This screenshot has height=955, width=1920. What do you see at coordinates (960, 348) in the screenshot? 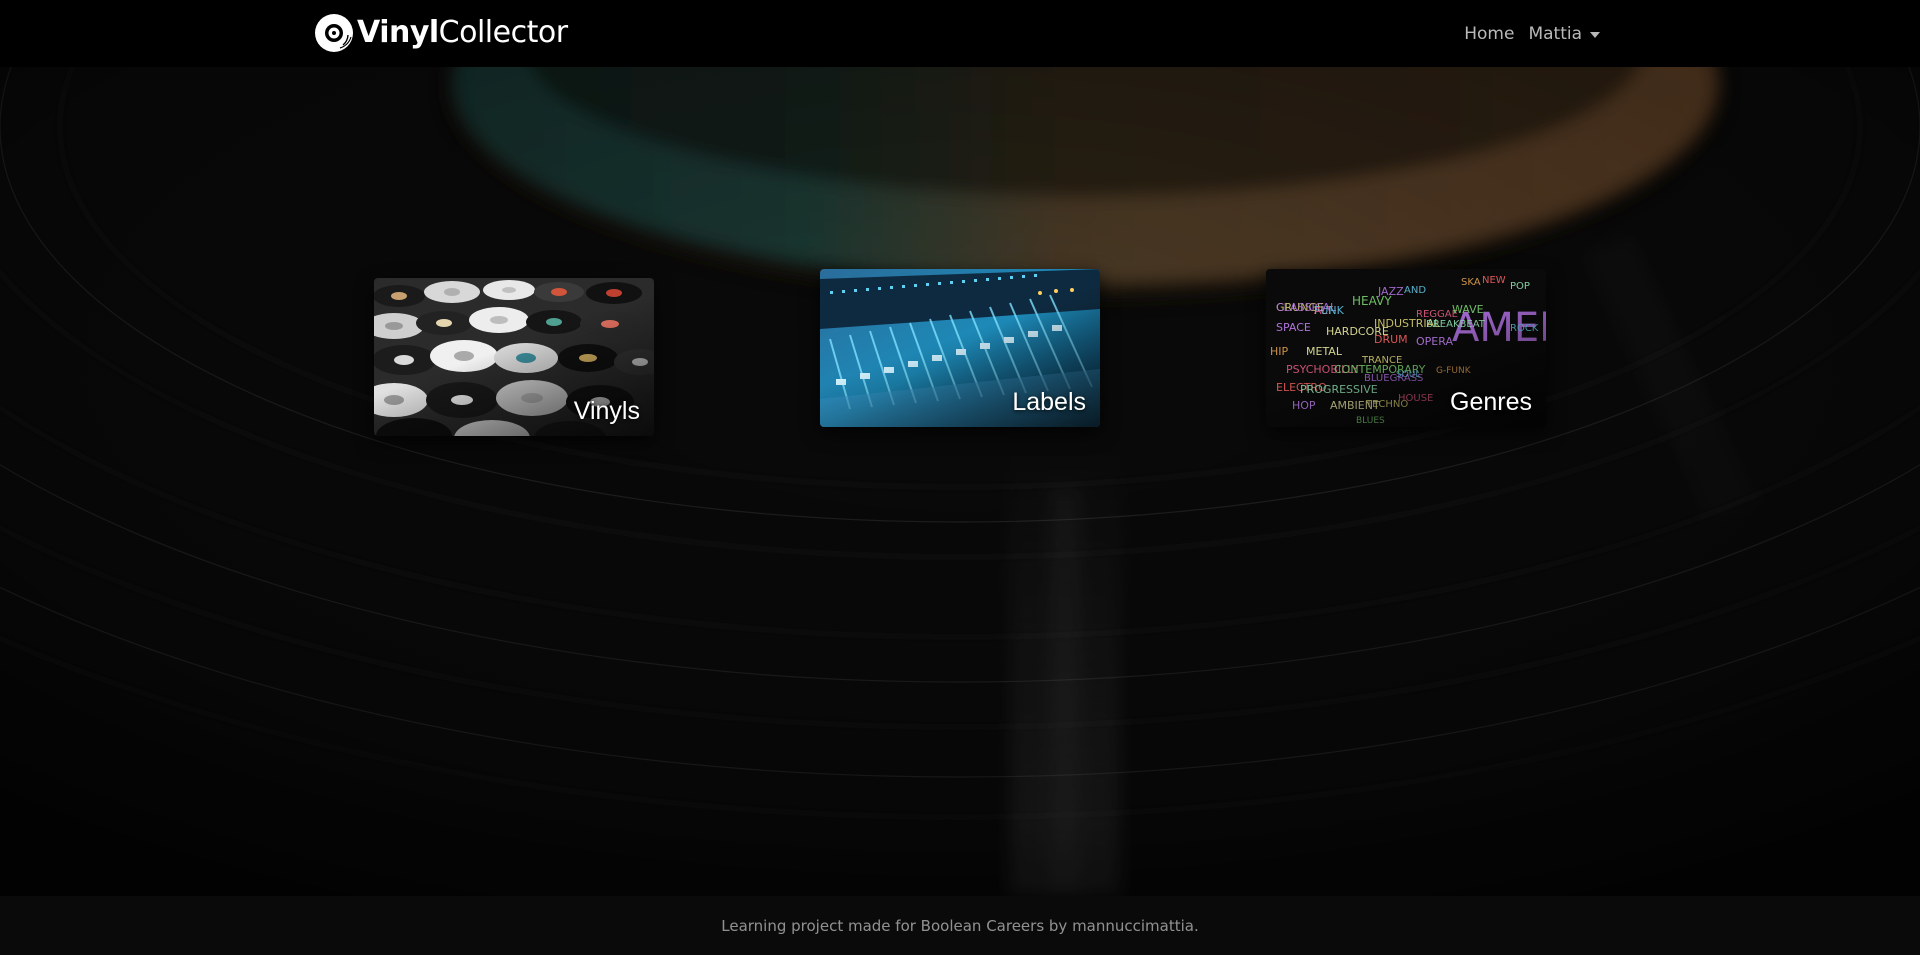
I see `labels-card: Labels` at bounding box center [960, 348].